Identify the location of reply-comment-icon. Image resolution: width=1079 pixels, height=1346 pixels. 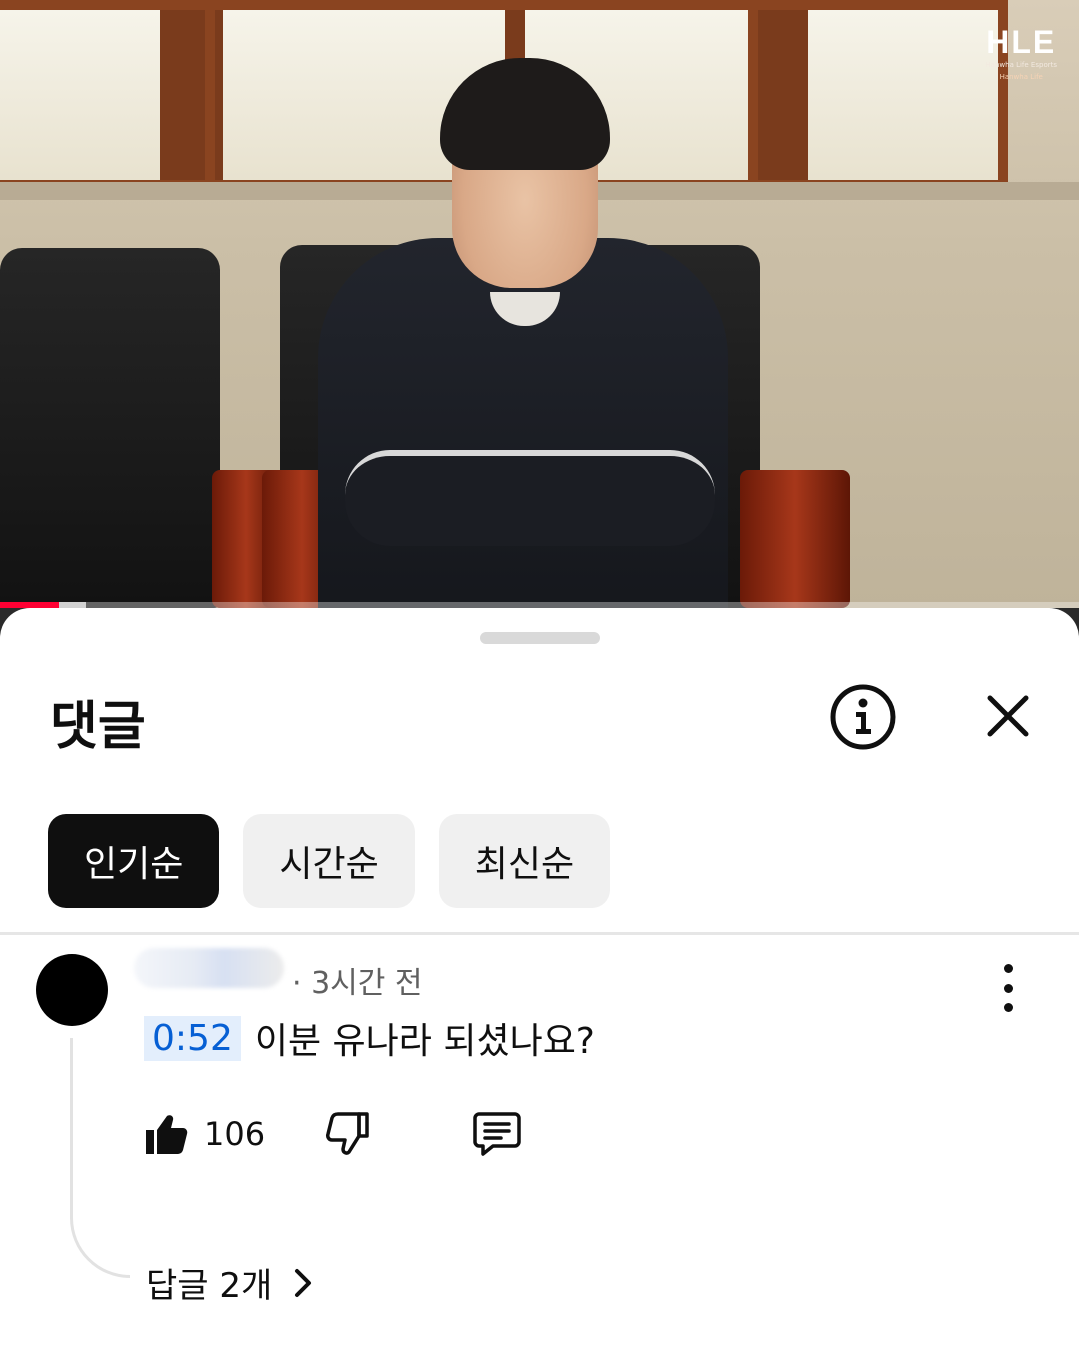
(497, 1134).